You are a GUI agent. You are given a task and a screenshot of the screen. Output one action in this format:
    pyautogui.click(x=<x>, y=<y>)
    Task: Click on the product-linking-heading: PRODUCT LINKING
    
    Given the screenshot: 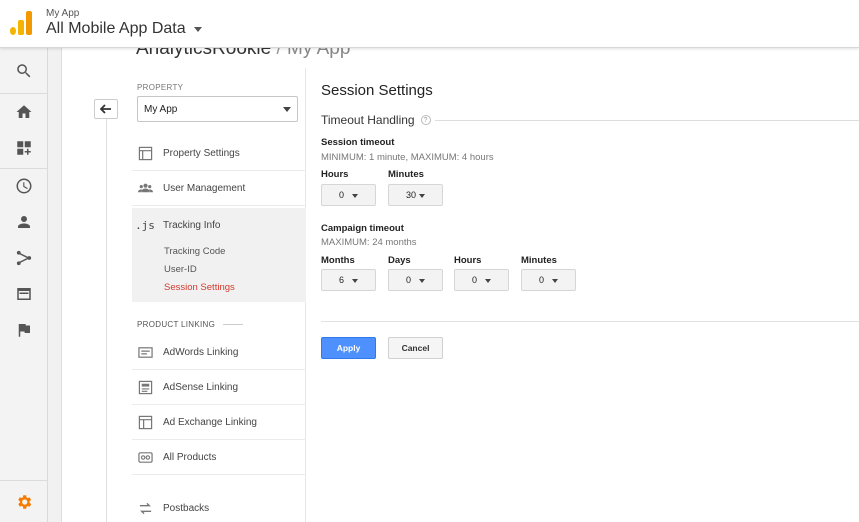 What is the action you would take?
    pyautogui.click(x=190, y=324)
    